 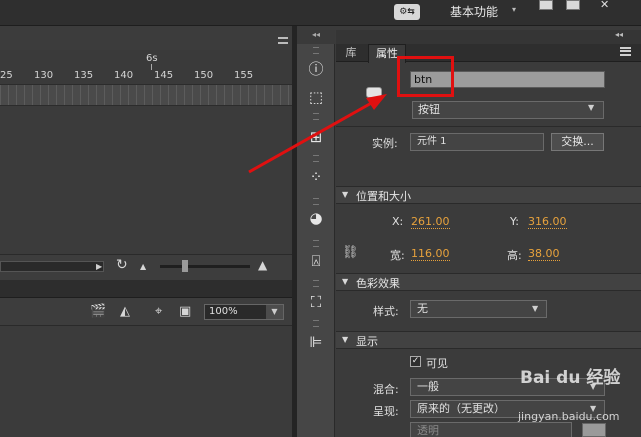 I want to click on transform-icon: ◭, so click(x=125, y=311).